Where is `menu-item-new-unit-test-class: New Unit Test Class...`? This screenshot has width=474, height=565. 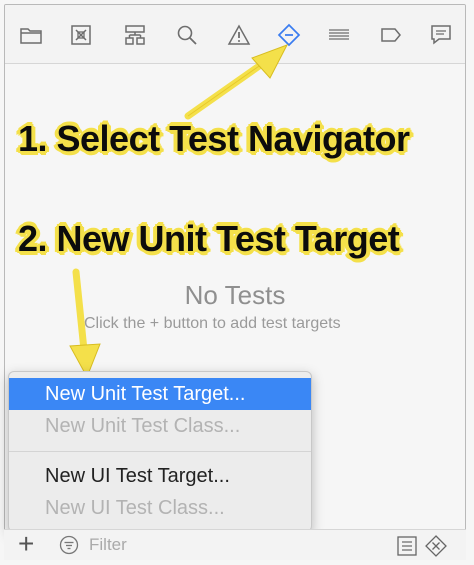
menu-item-new-unit-test-class: New Unit Test Class... is located at coordinates (143, 426).